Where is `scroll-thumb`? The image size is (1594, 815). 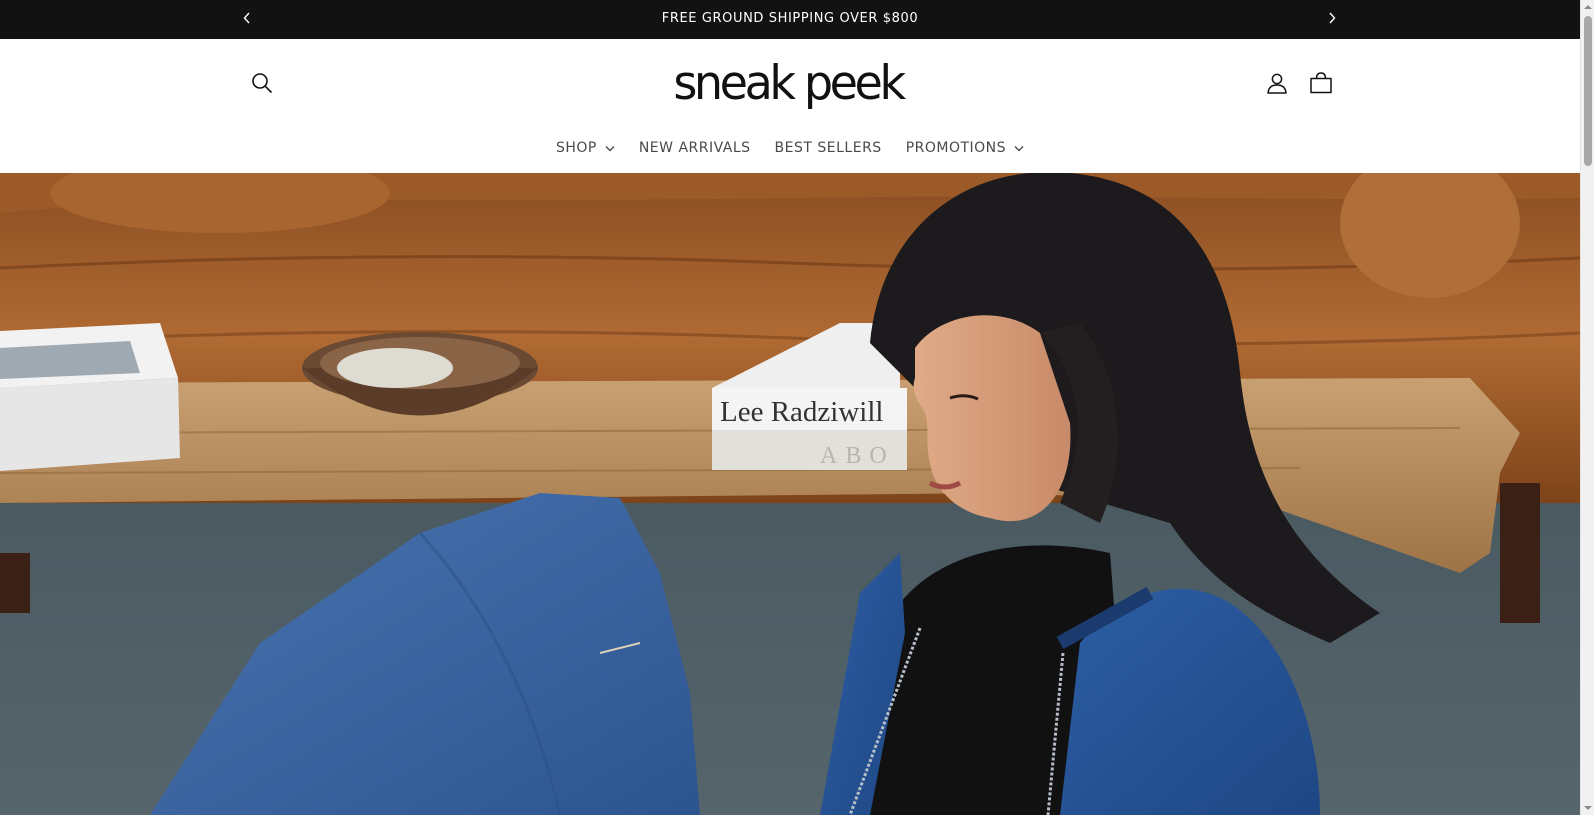
scroll-thumb is located at coordinates (1588, 91).